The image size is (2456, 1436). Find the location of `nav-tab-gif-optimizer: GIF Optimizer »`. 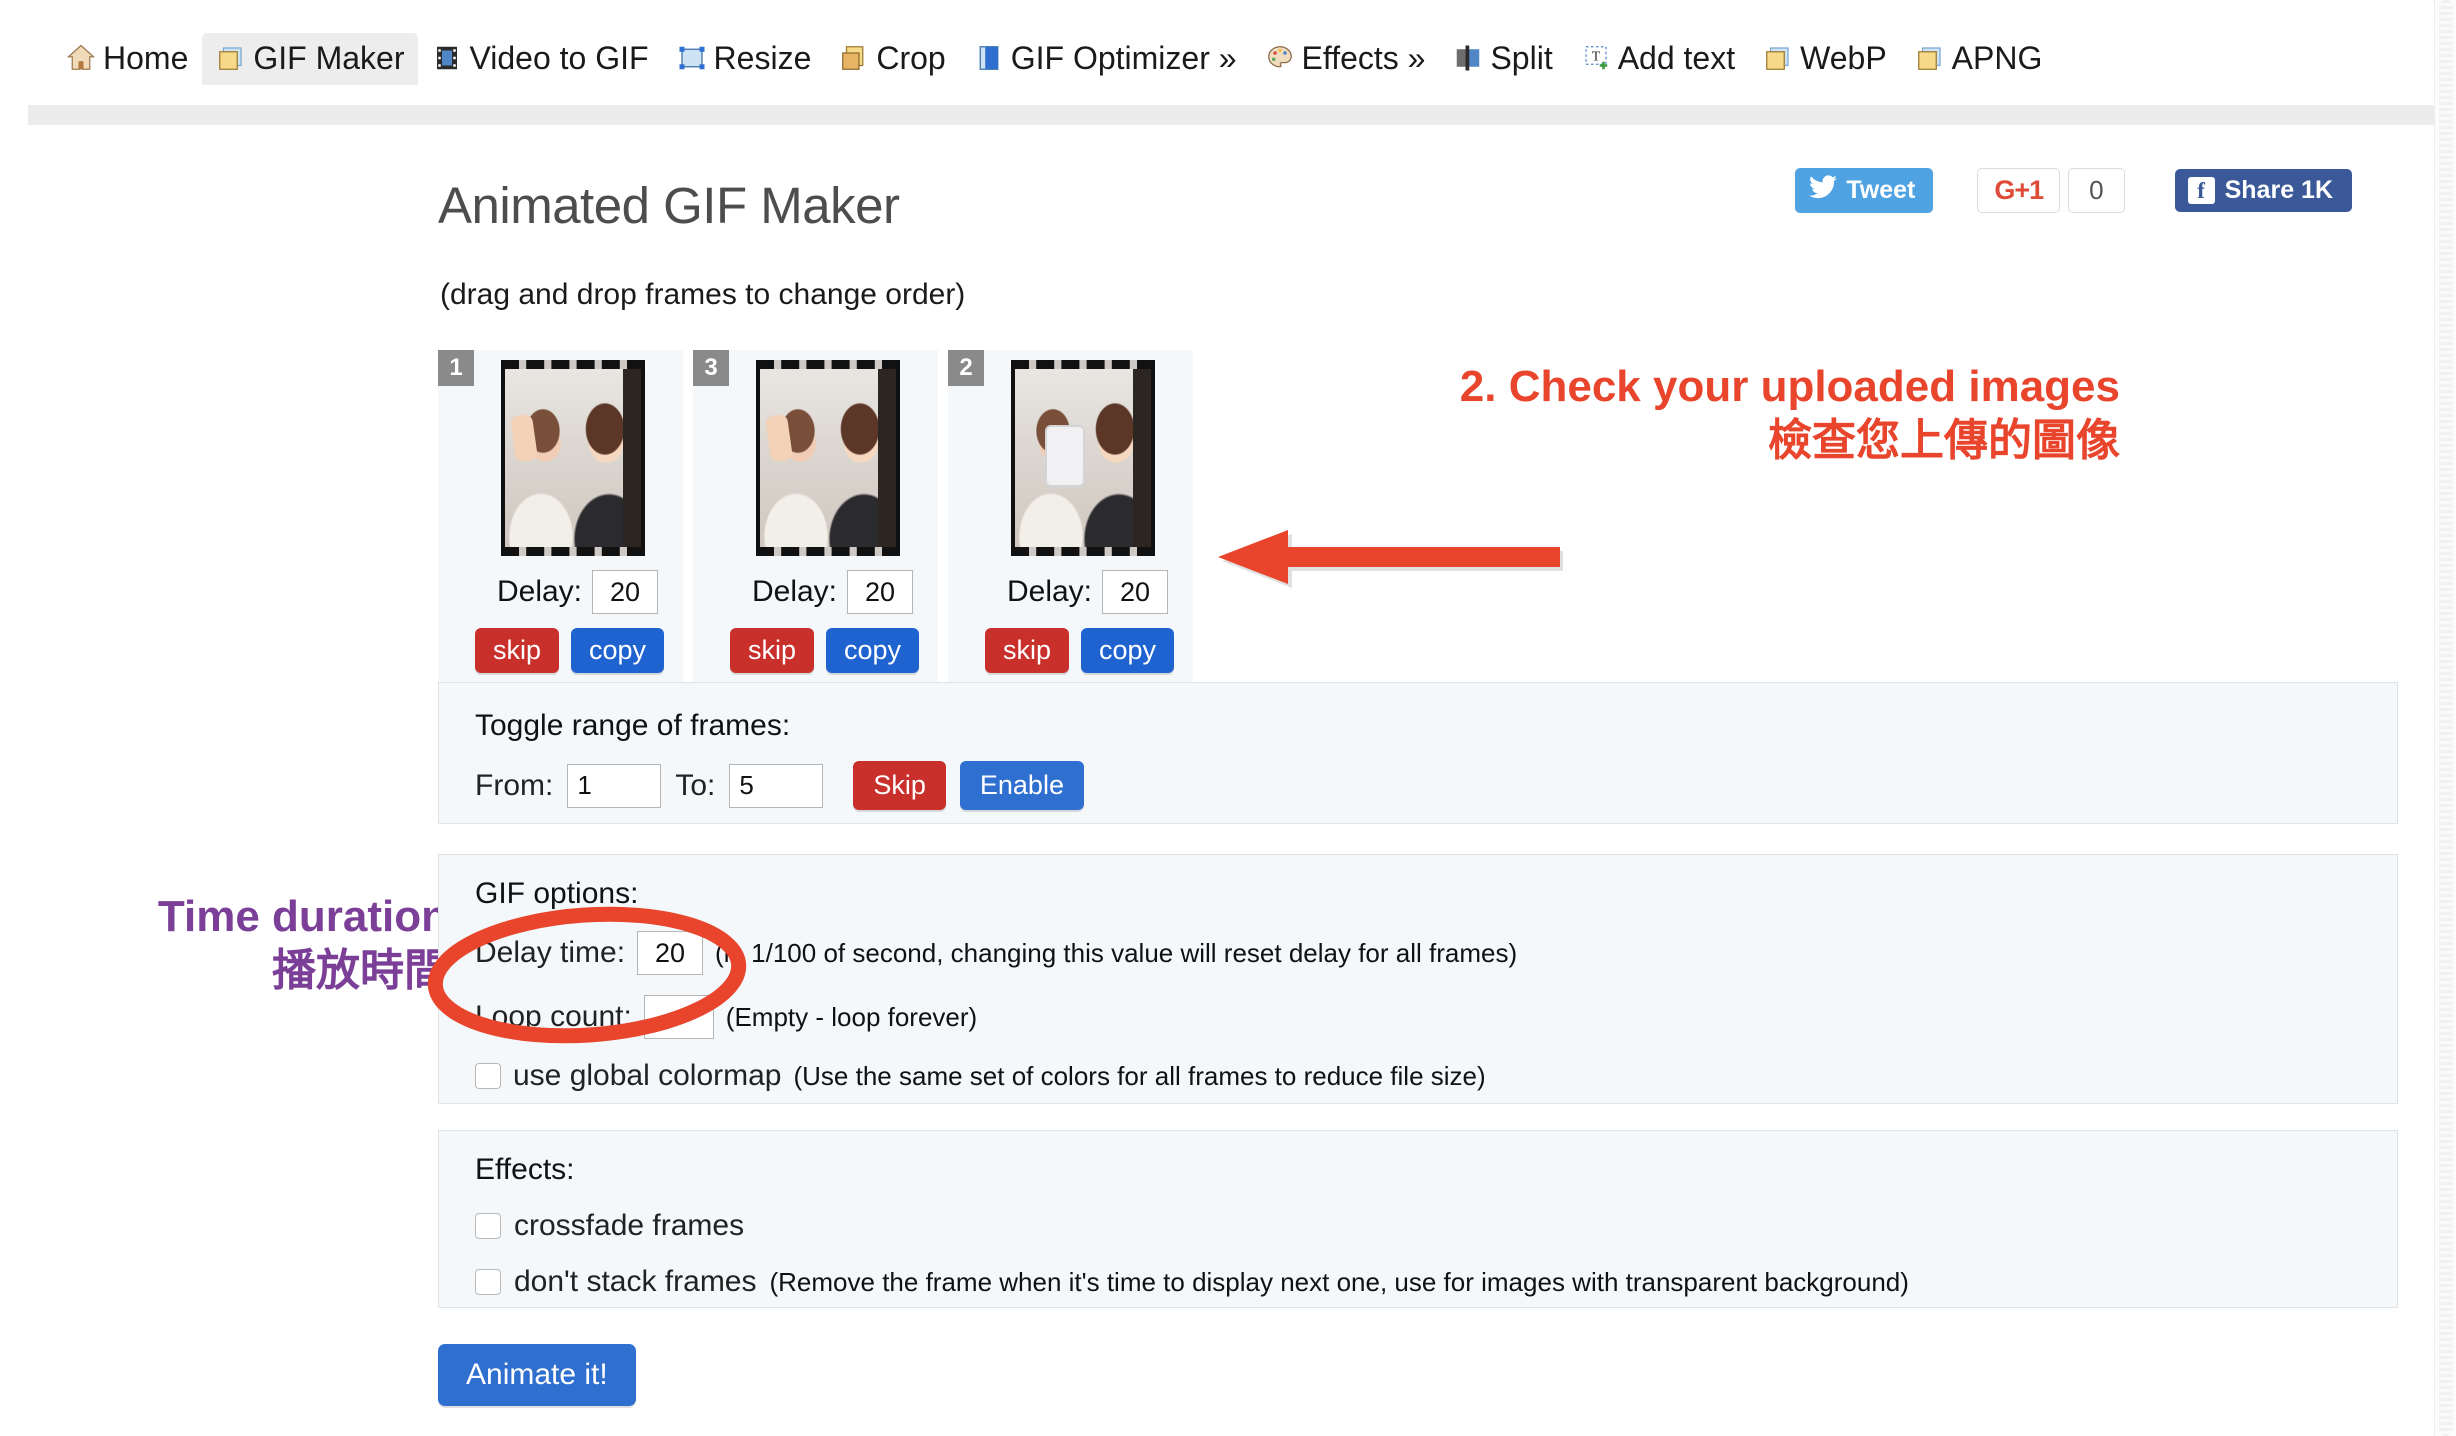

nav-tab-gif-optimizer: GIF Optimizer » is located at coordinates (1105, 59).